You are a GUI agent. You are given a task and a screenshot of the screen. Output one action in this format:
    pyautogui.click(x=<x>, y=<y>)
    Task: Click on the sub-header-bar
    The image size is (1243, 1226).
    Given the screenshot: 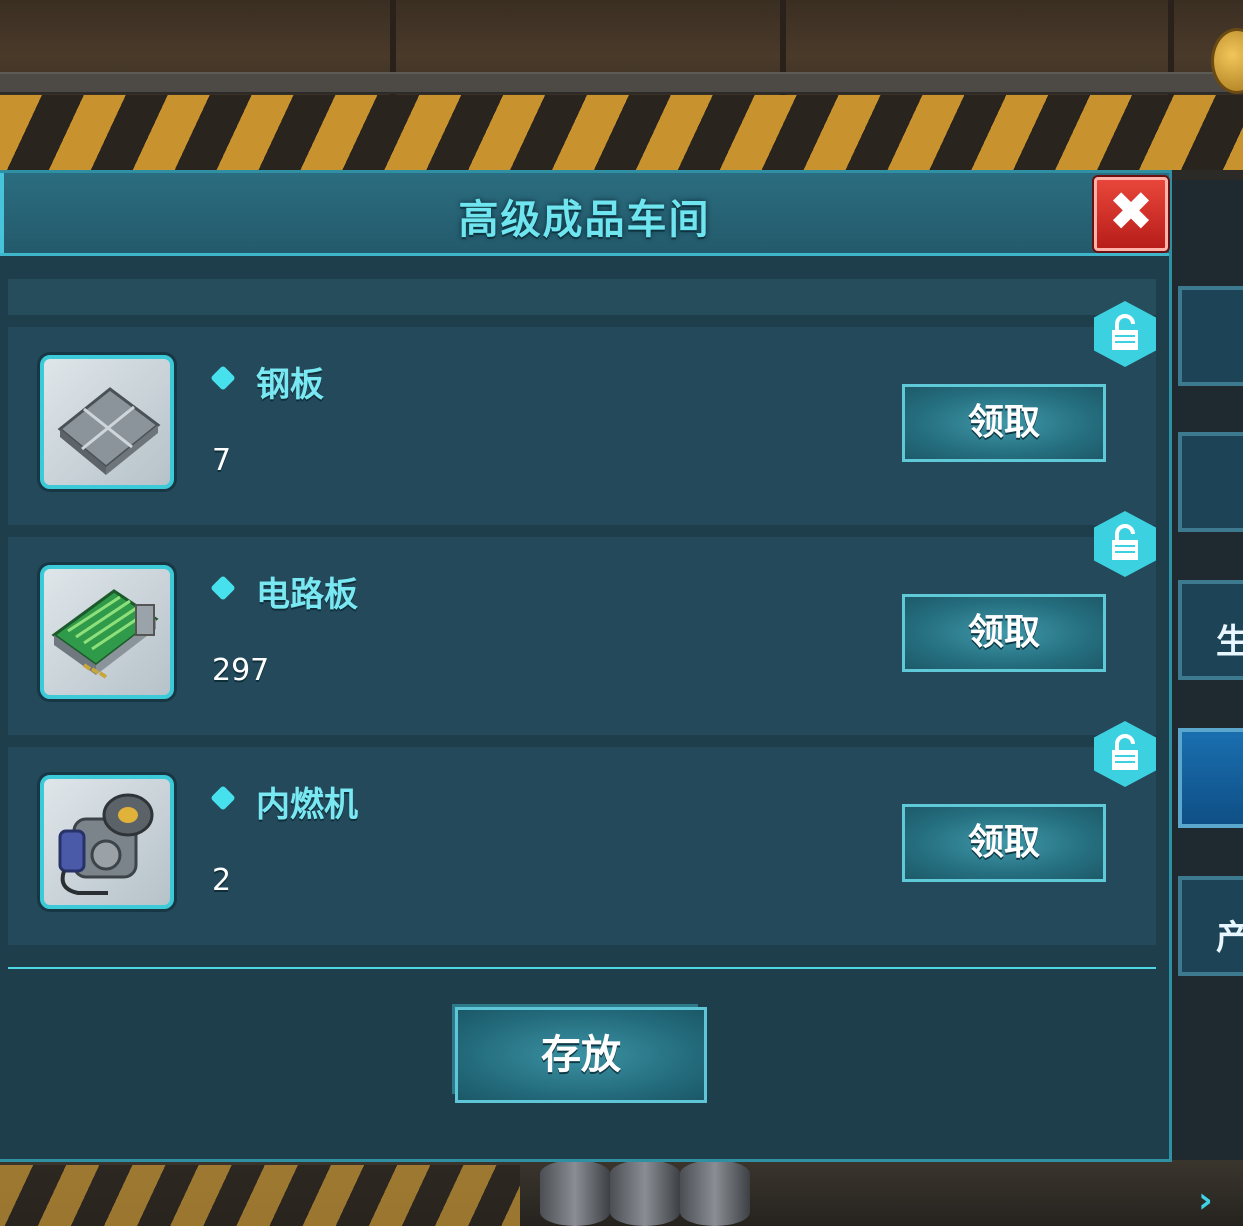 What is the action you would take?
    pyautogui.click(x=582, y=297)
    